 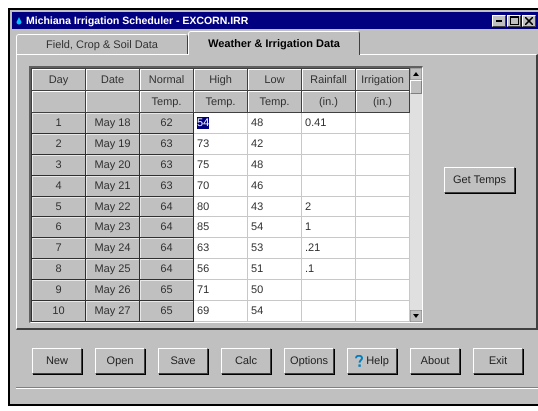 What do you see at coordinates (221, 206) in the screenshot?
I see `table-cell: 80` at bounding box center [221, 206].